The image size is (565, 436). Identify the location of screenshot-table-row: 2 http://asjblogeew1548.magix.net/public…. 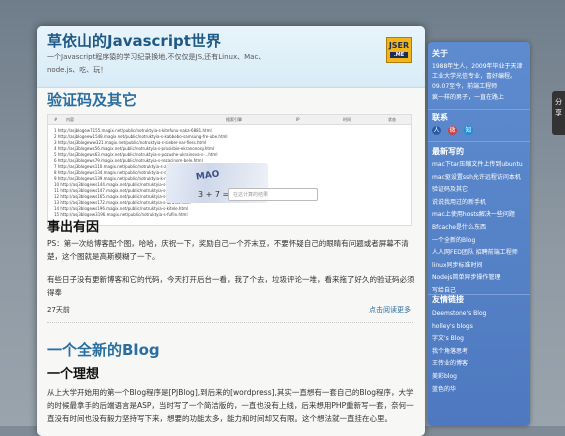
(141, 136).